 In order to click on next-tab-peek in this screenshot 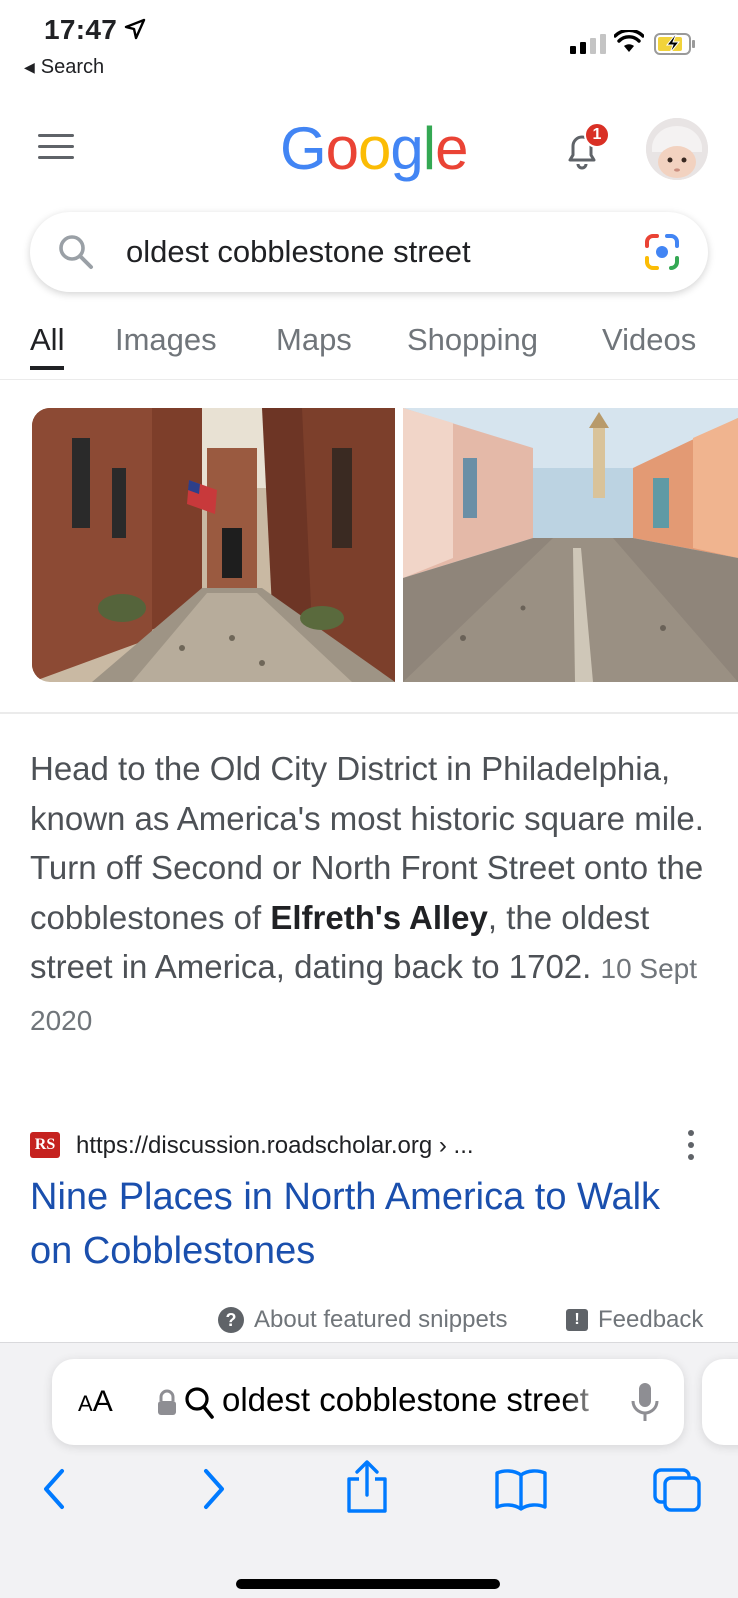, I will do `click(720, 1402)`.